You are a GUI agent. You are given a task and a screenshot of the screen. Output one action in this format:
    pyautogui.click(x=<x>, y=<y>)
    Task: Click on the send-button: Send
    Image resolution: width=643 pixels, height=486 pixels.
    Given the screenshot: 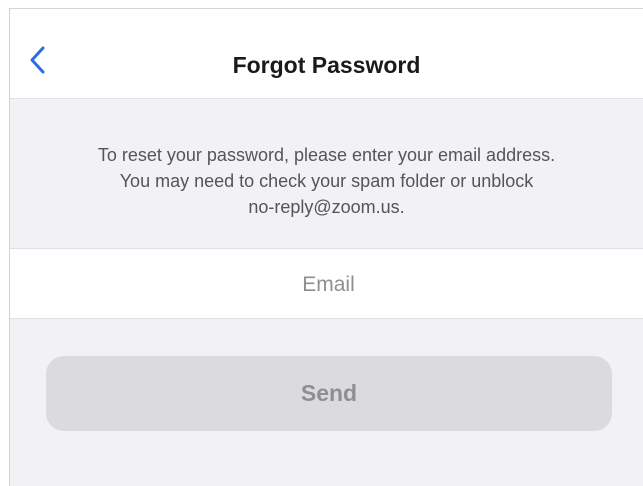 What is the action you would take?
    pyautogui.click(x=329, y=393)
    